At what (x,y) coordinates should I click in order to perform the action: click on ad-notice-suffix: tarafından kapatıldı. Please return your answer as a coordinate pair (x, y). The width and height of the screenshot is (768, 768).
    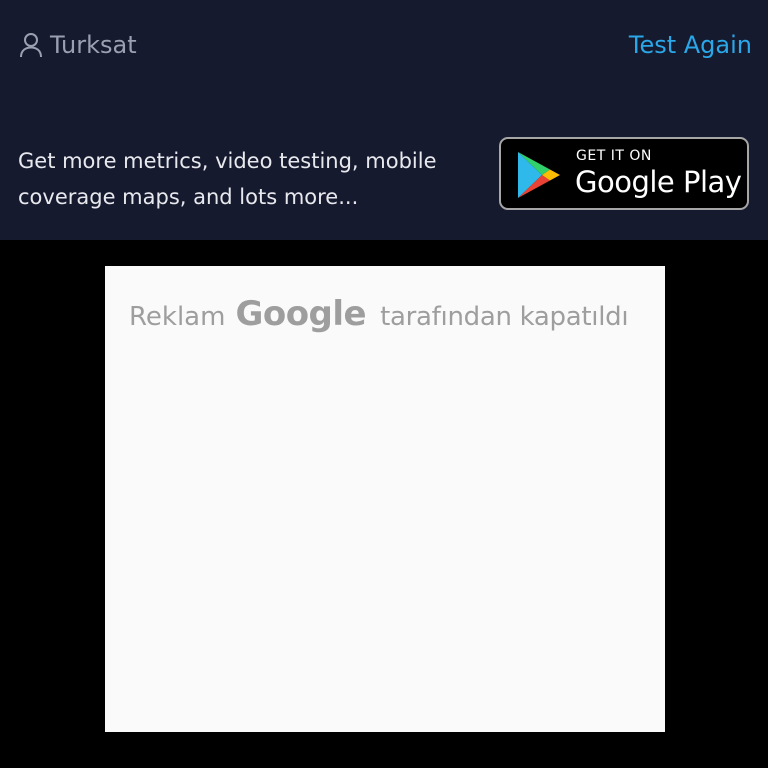
    Looking at the image, I should click on (504, 317).